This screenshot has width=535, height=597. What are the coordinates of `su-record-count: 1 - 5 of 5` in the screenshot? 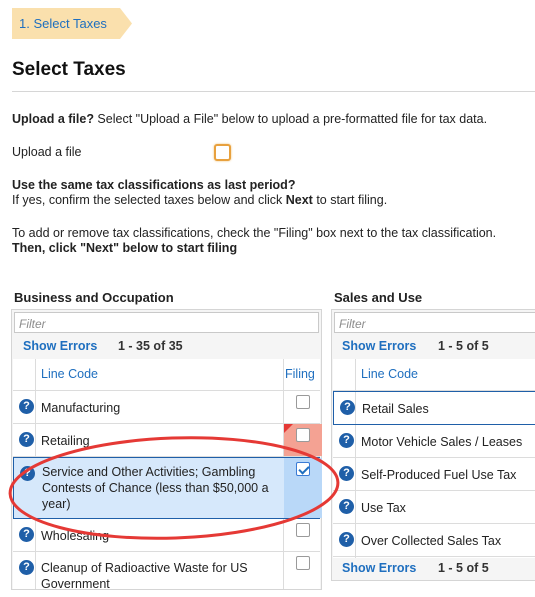 It's located at (463, 346).